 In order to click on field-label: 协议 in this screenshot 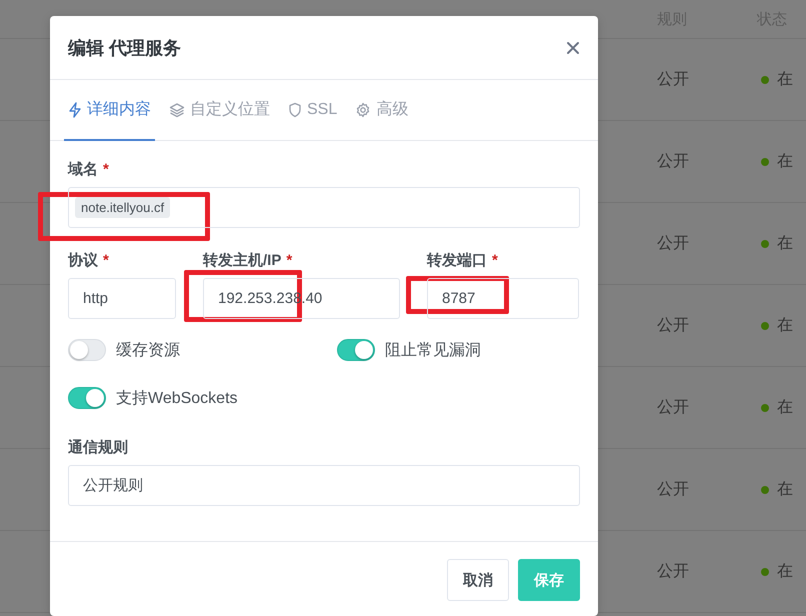, I will do `click(83, 260)`.